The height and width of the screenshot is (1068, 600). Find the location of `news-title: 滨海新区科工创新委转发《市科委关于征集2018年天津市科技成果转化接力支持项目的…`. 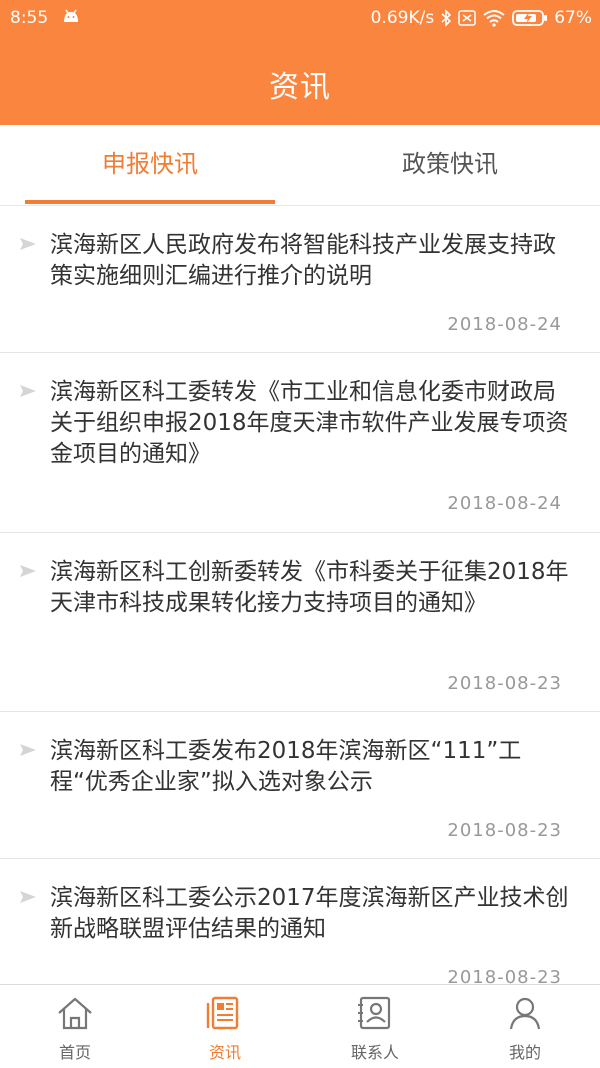

news-title: 滨海新区科工创新委转发《市科委关于征集2018年天津市科技成果转化接力支持项目的… is located at coordinates (309, 587).